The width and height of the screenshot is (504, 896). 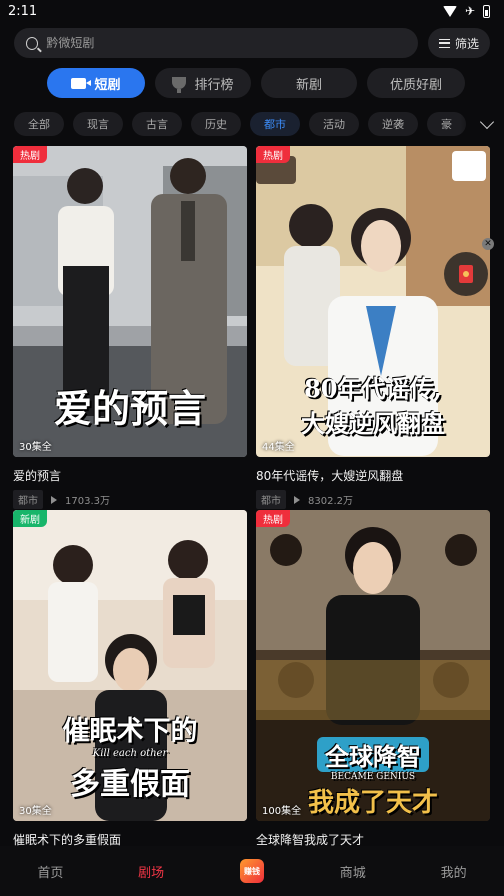 What do you see at coordinates (449, 11) in the screenshot?
I see `wifi-icon` at bounding box center [449, 11].